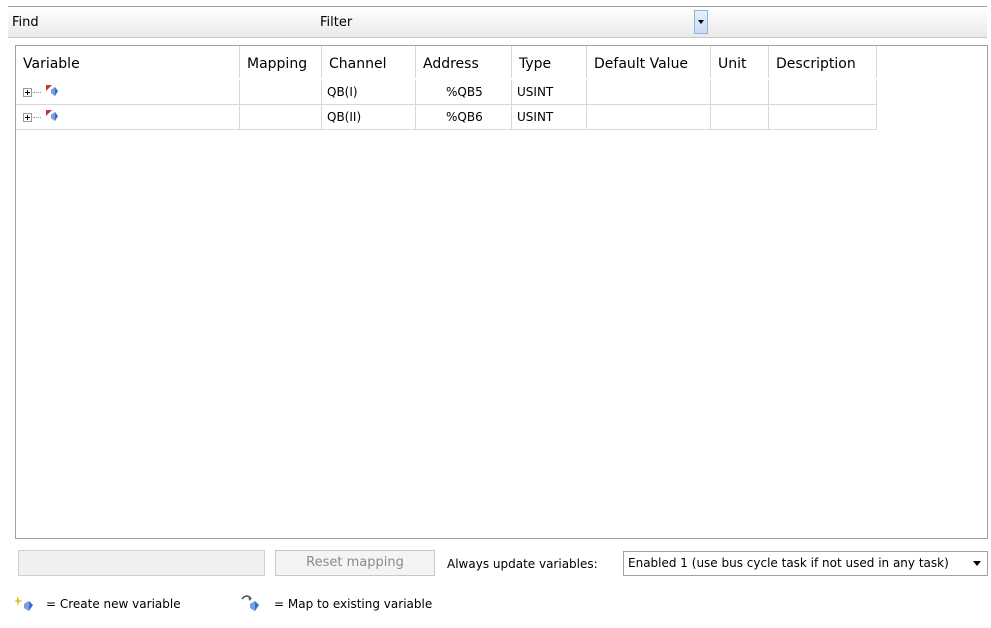  What do you see at coordinates (464, 62) in the screenshot?
I see `column-header-address: Address` at bounding box center [464, 62].